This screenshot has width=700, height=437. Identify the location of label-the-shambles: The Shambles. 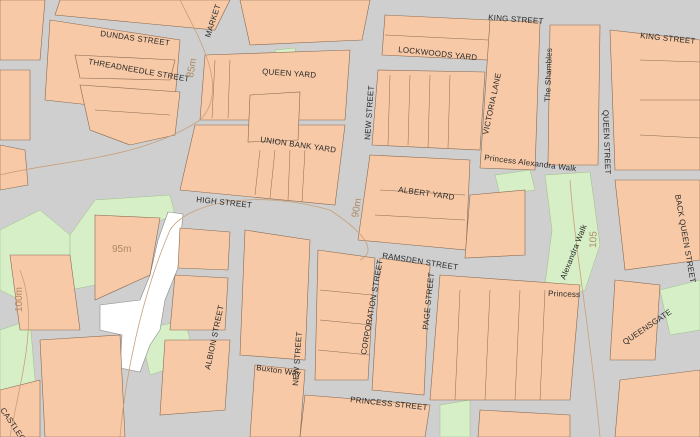
(548, 75).